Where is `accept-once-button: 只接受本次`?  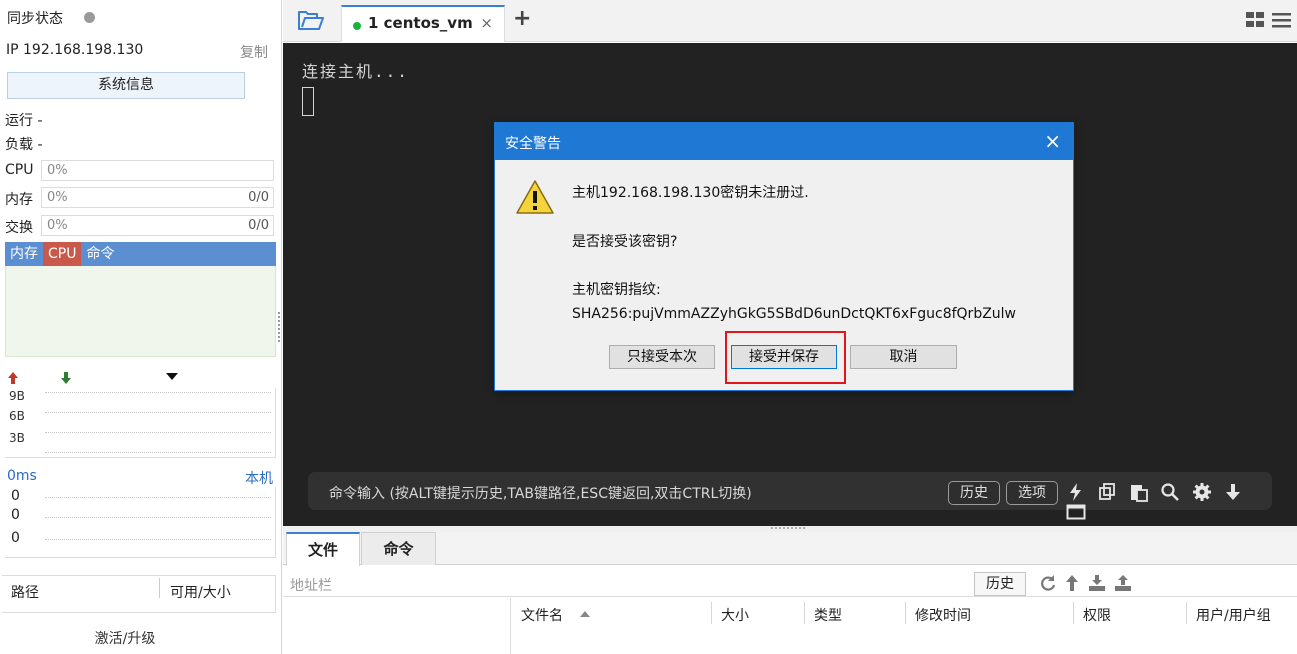
accept-once-button: 只接受本次 is located at coordinates (662, 357).